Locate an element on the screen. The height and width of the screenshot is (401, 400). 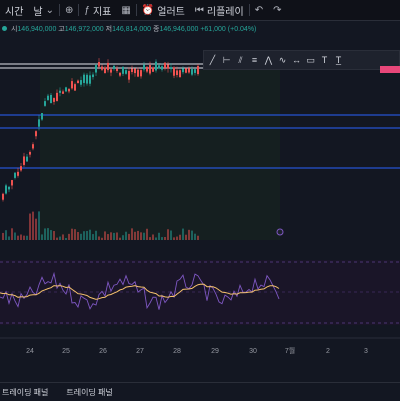
timeframe-label: 날 is located at coordinates (38, 12).